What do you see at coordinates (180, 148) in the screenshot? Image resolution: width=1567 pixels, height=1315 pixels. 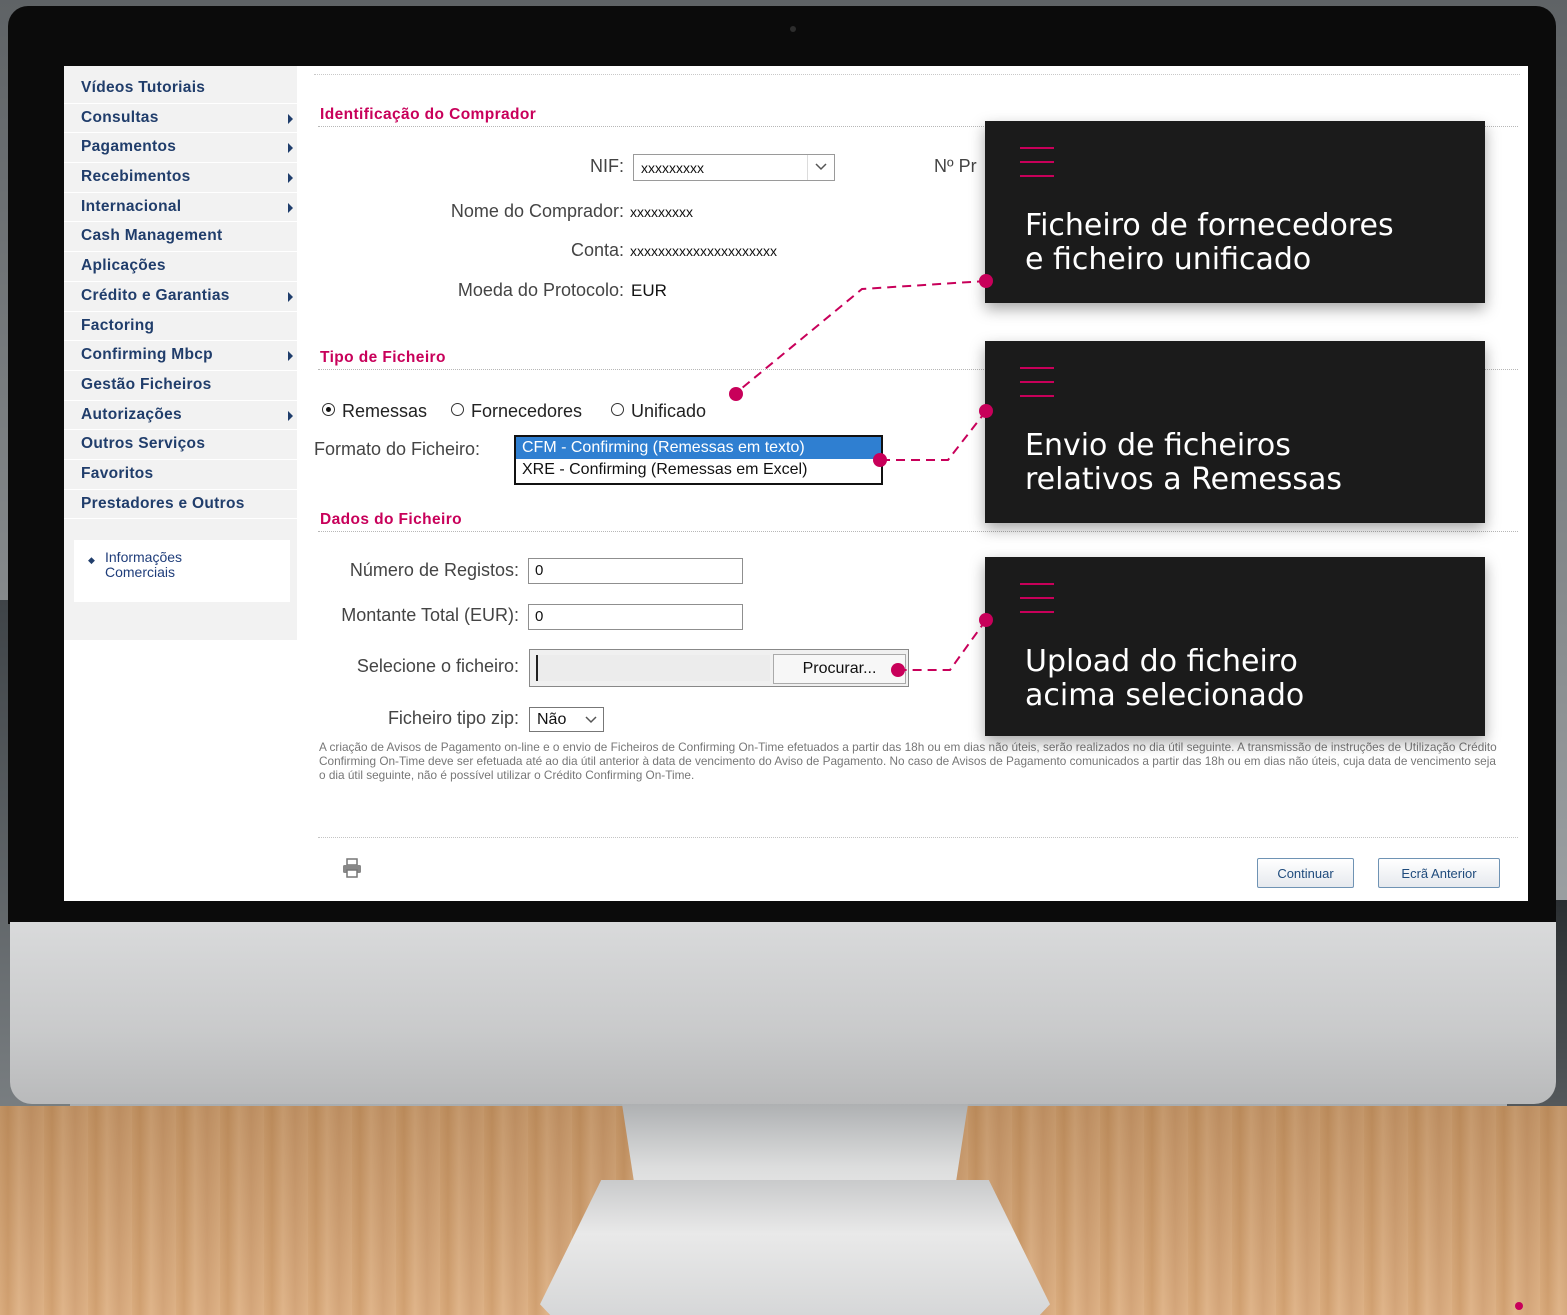 I see `sidebar-item-pagamentos: Pagamentos` at bounding box center [180, 148].